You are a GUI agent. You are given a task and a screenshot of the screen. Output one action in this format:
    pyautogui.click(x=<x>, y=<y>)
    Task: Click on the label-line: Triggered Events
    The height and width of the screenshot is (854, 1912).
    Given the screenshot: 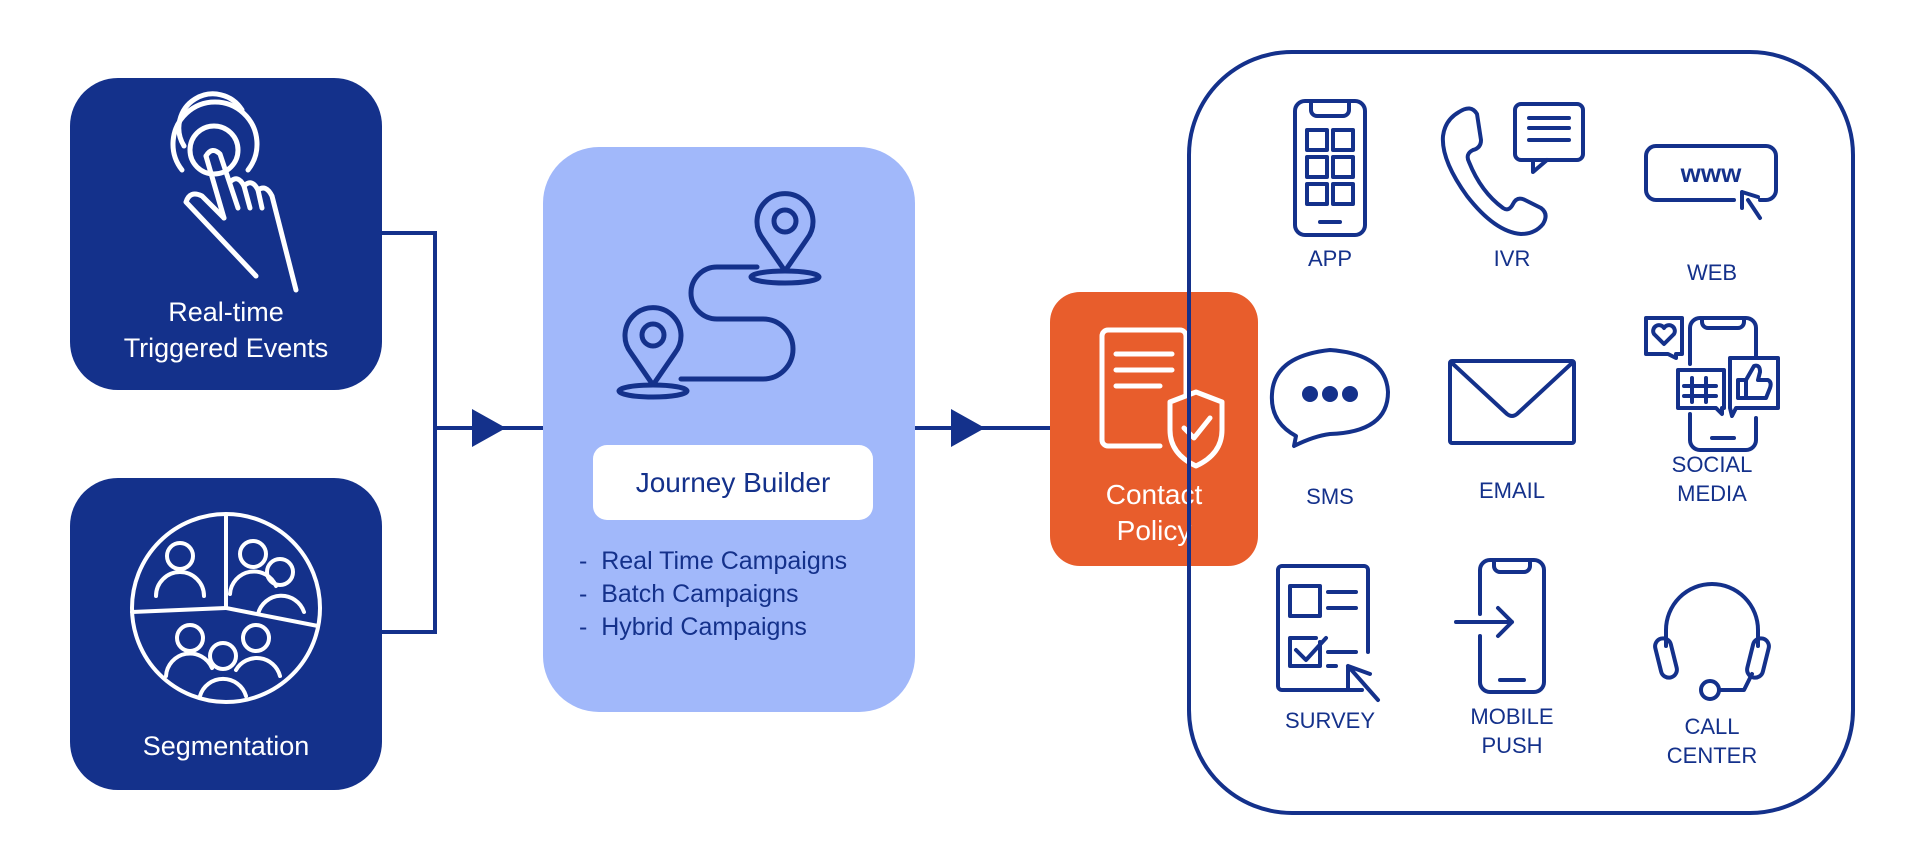 What is the action you would take?
    pyautogui.click(x=226, y=348)
    